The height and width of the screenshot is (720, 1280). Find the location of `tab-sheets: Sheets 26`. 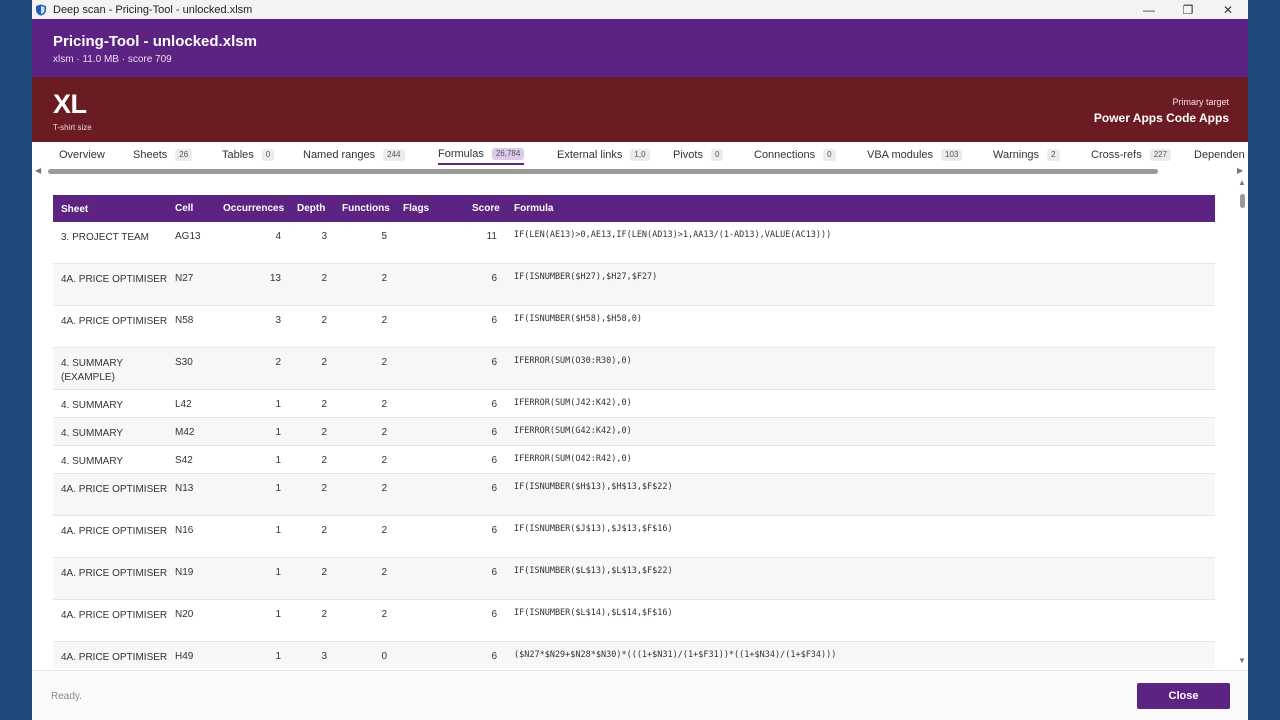

tab-sheets: Sheets 26 is located at coordinates (163, 155).